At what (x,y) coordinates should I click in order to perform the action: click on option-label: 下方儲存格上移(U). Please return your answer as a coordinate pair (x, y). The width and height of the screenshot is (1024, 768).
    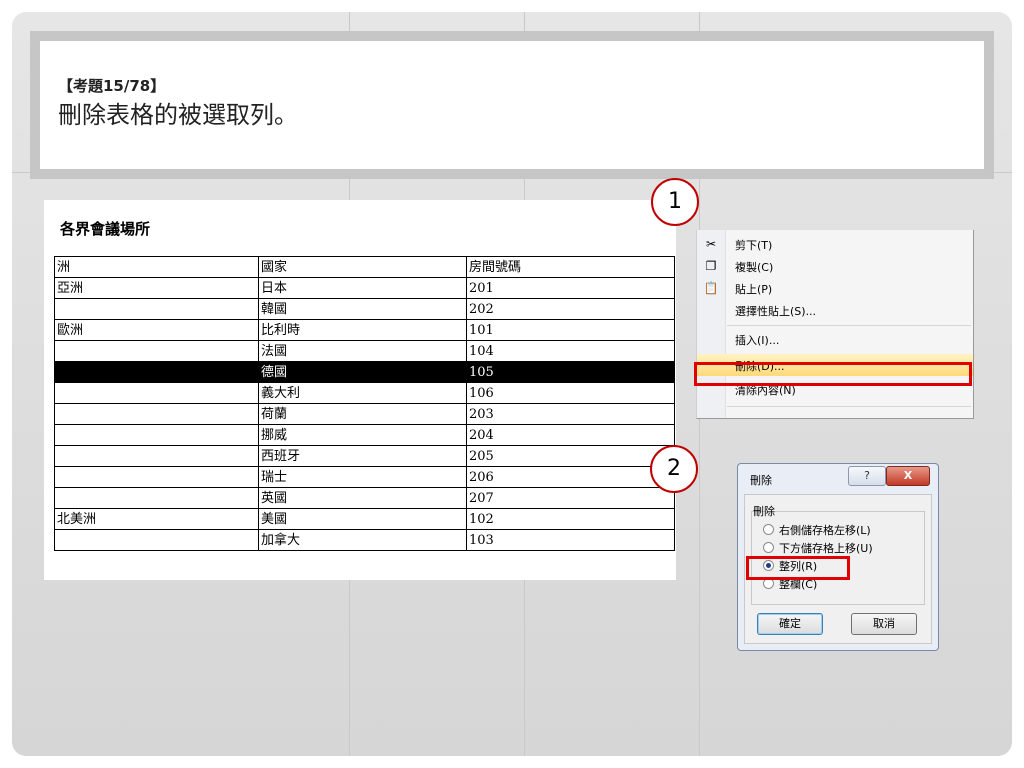
    Looking at the image, I should click on (826, 548).